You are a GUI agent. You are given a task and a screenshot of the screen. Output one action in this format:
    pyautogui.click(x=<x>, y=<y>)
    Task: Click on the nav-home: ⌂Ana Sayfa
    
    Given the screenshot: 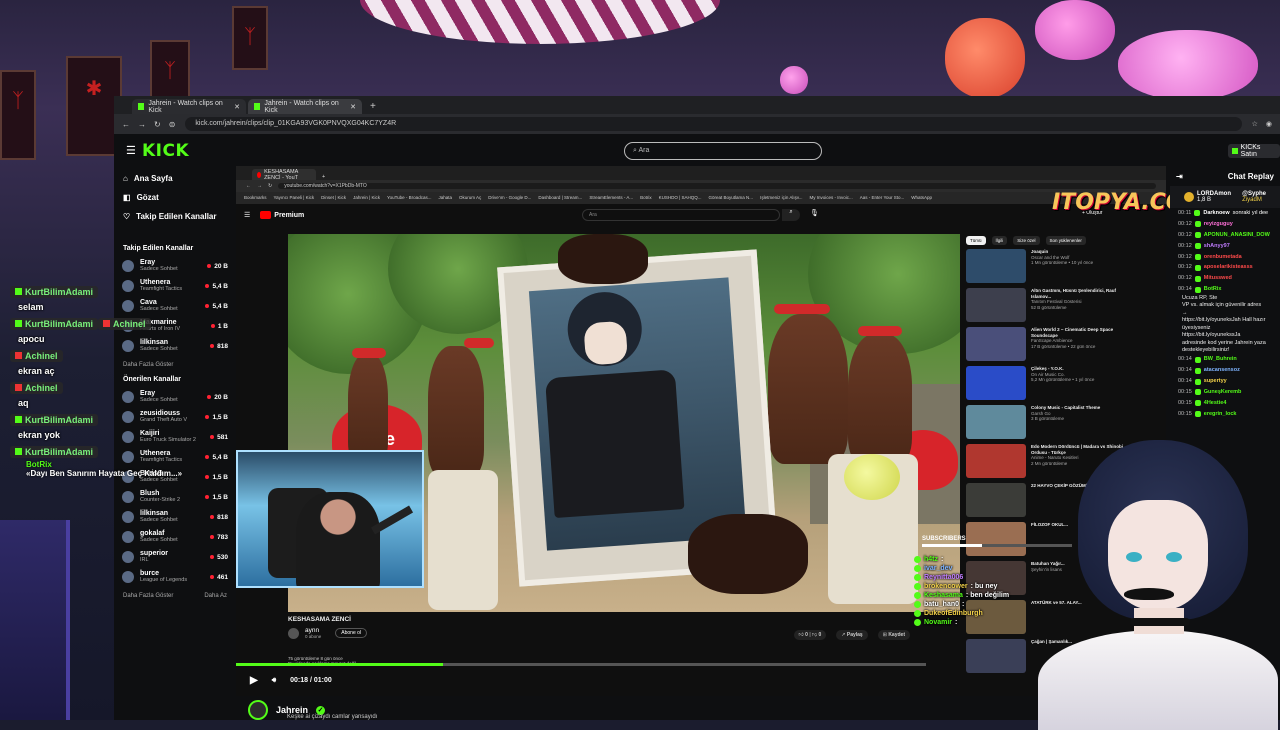 What is the action you would take?
    pyautogui.click(x=175, y=178)
    